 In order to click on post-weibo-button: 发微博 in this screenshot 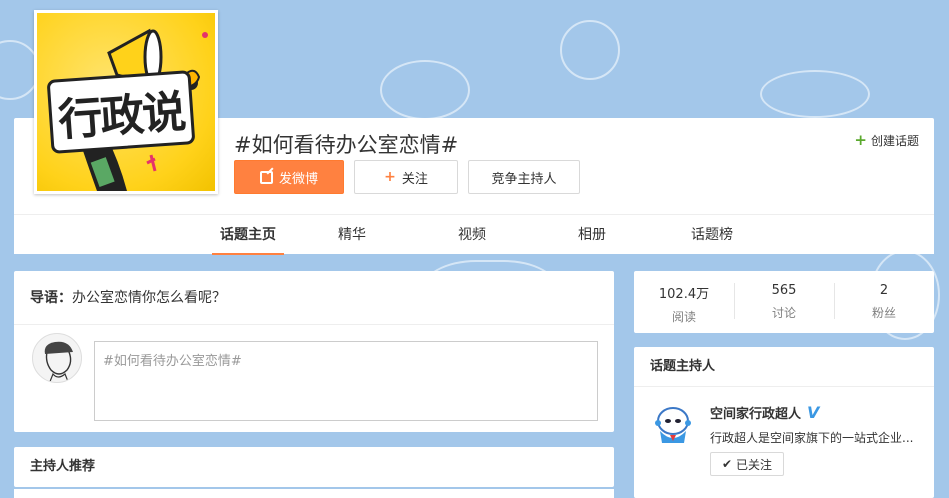, I will do `click(289, 177)`.